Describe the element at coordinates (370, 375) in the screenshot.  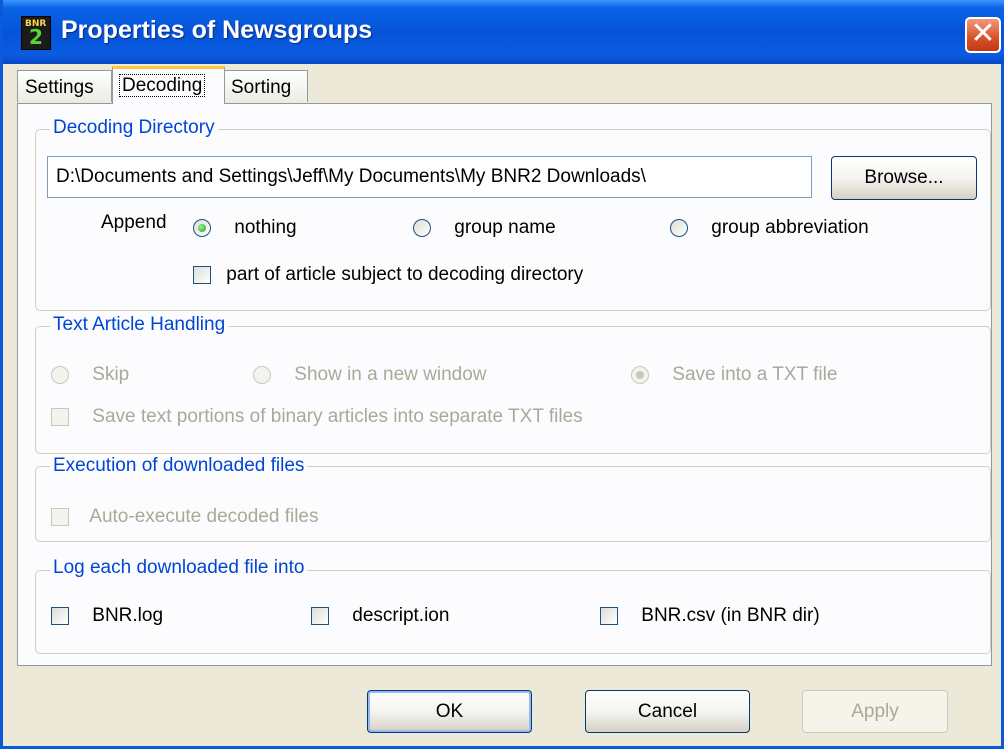
I see `text-radio-show-new-window: Show in a new window` at that location.